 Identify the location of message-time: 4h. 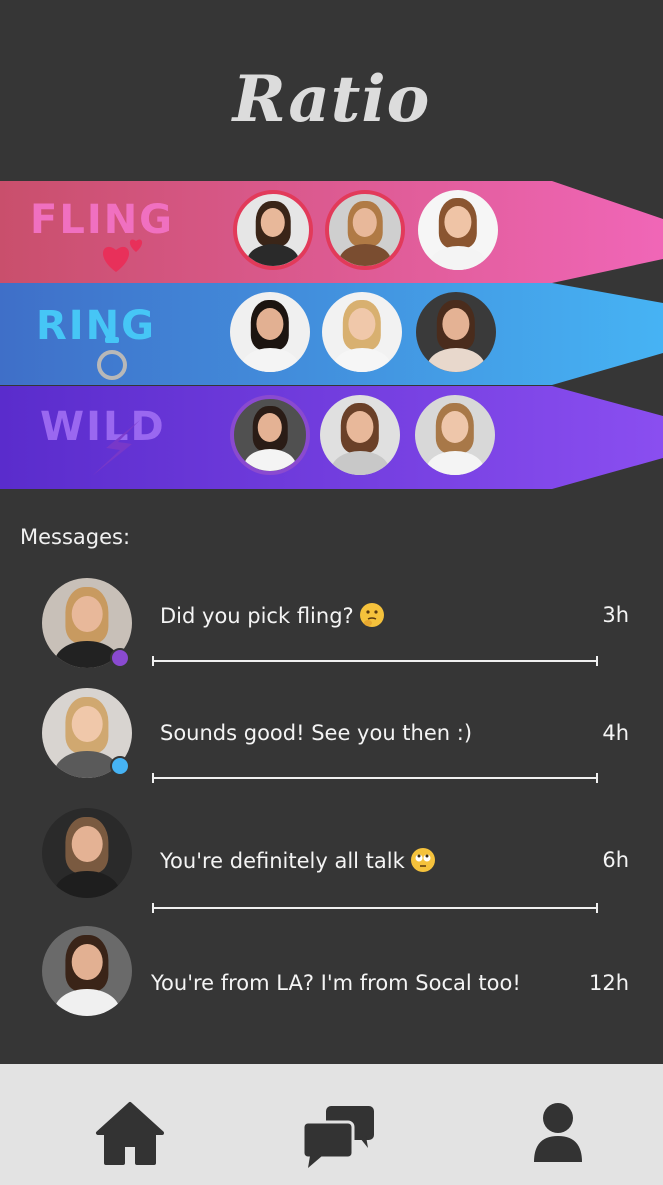
(615, 733).